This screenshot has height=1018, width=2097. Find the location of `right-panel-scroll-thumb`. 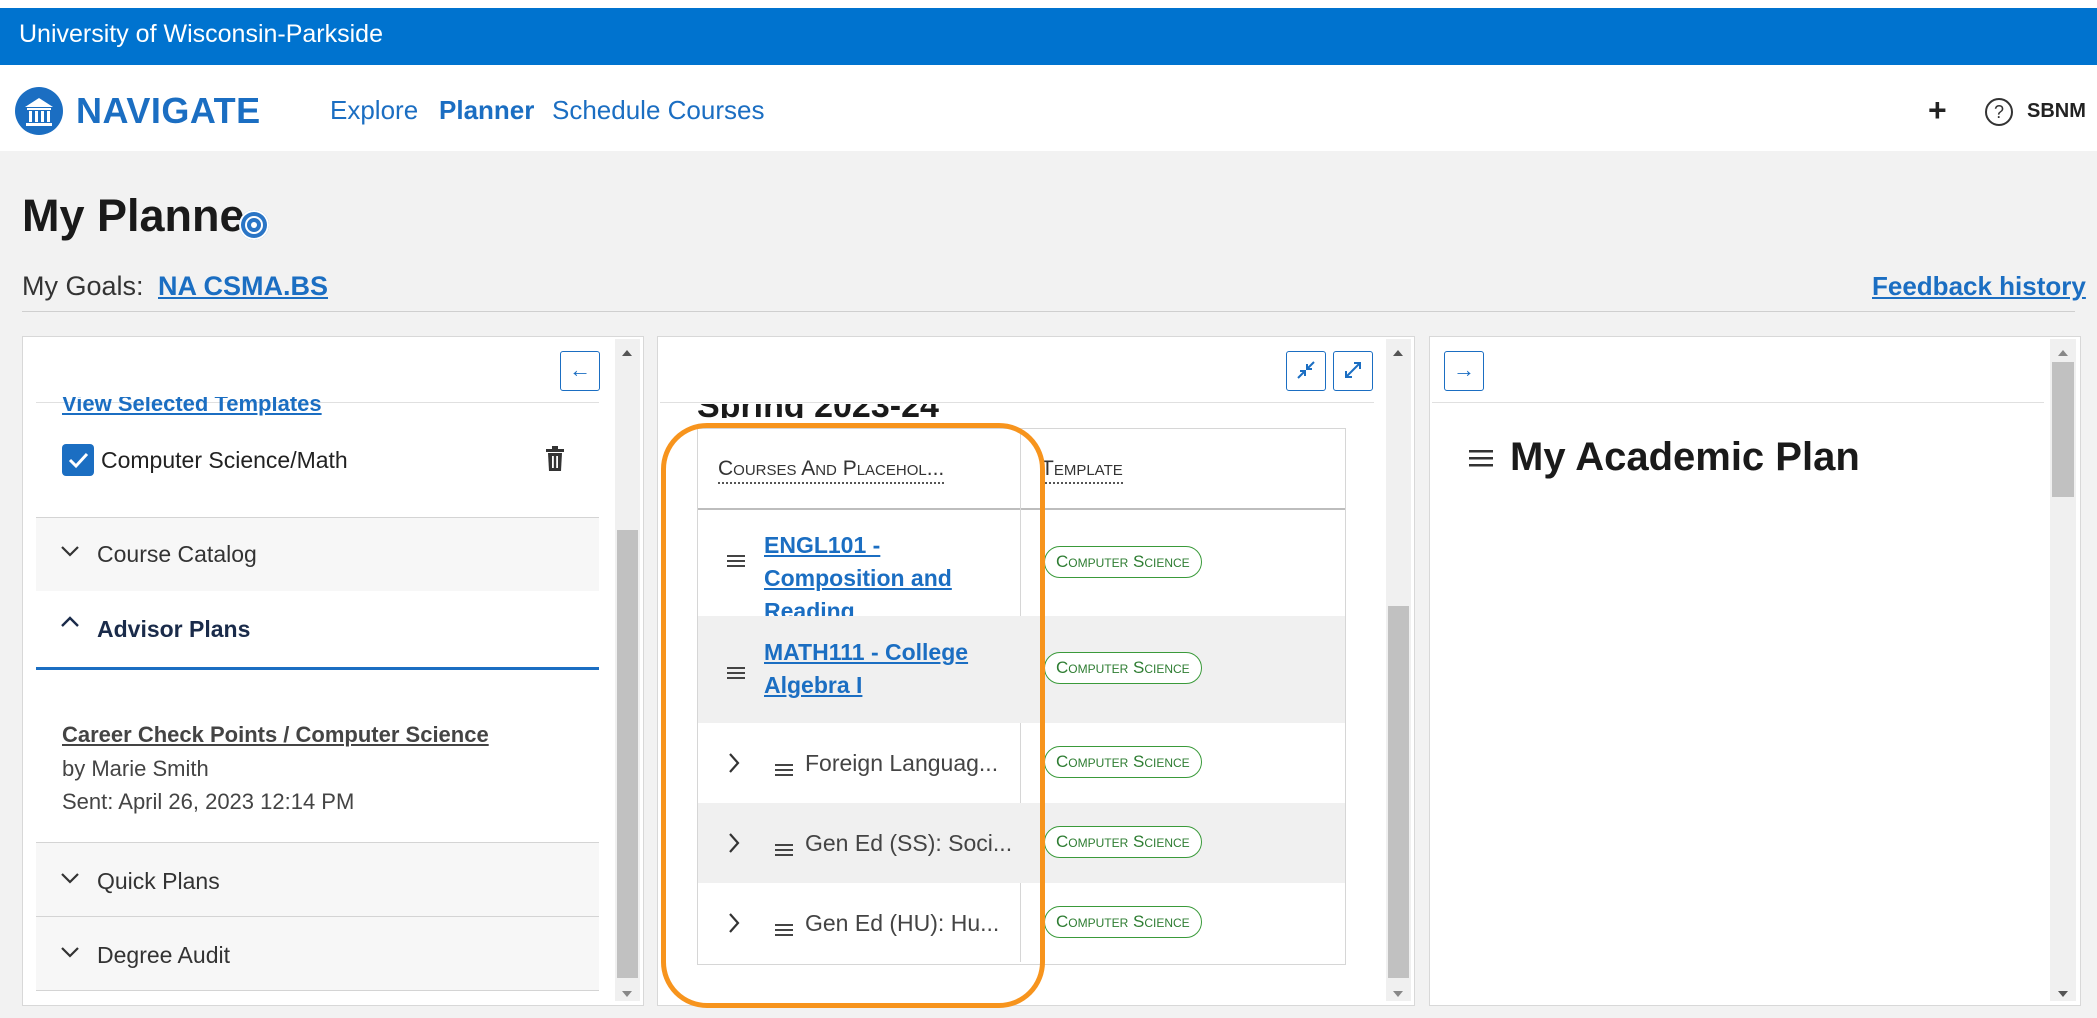

right-panel-scroll-thumb is located at coordinates (2063, 429).